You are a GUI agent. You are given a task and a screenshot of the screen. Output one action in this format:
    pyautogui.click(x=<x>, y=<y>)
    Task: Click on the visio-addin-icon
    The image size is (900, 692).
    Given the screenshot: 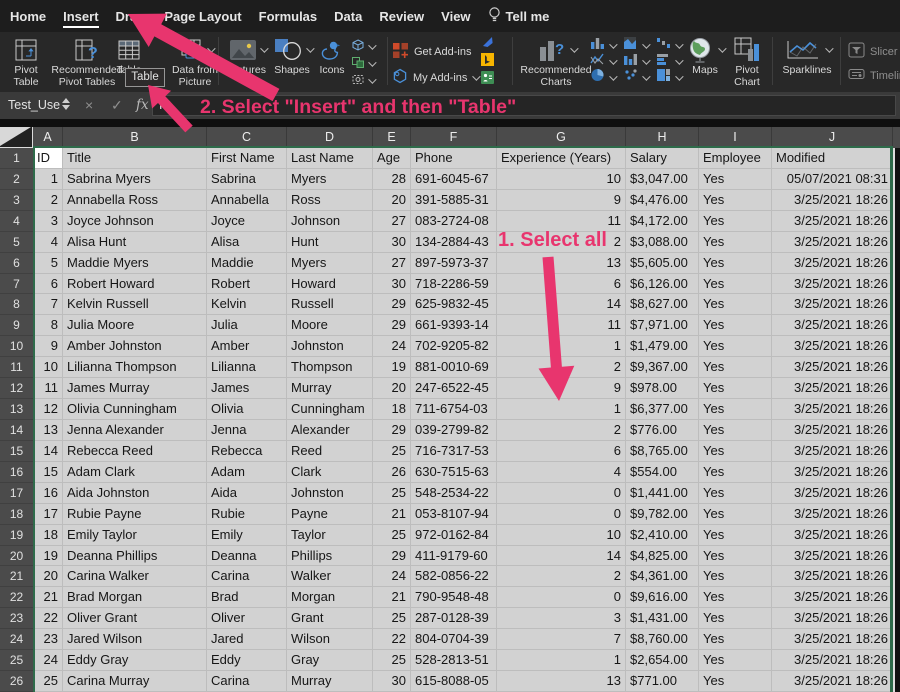 What is the action you would take?
    pyautogui.click(x=487, y=41)
    